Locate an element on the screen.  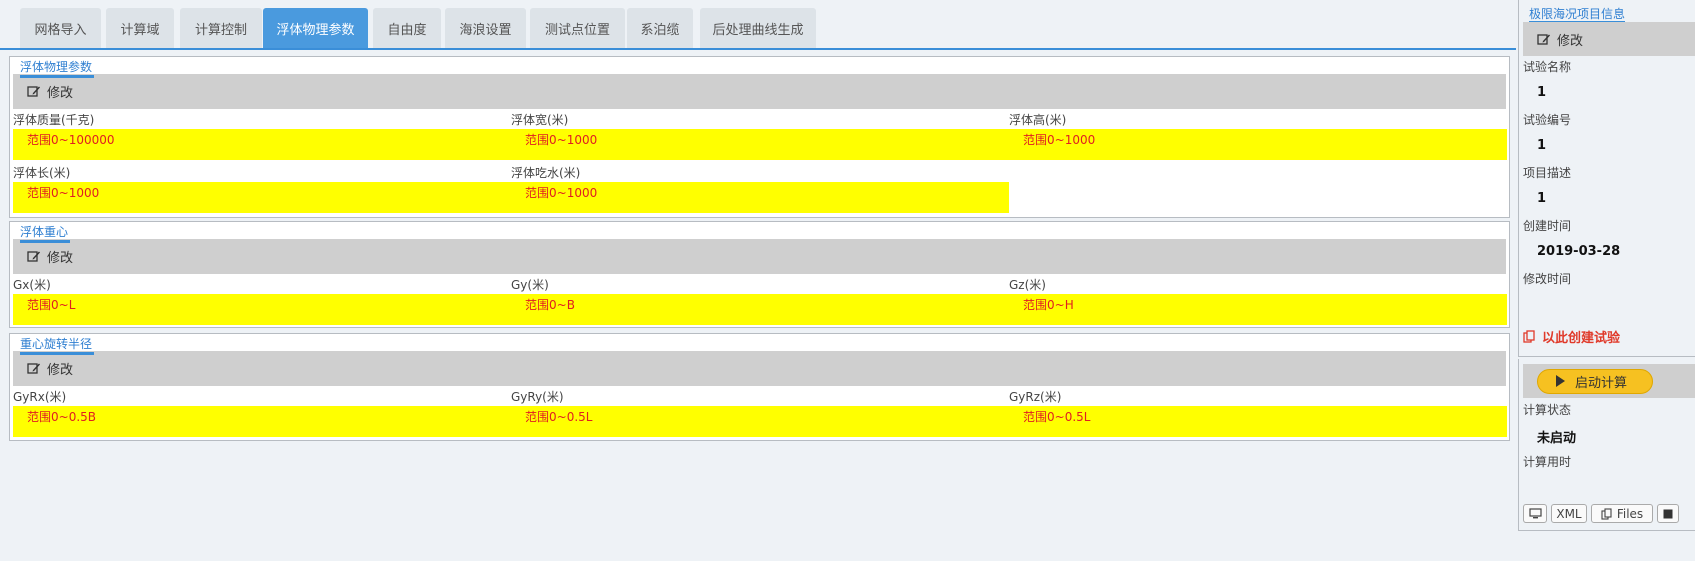
tab-float-physics: 浮体物理参数 is located at coordinates (315, 28).